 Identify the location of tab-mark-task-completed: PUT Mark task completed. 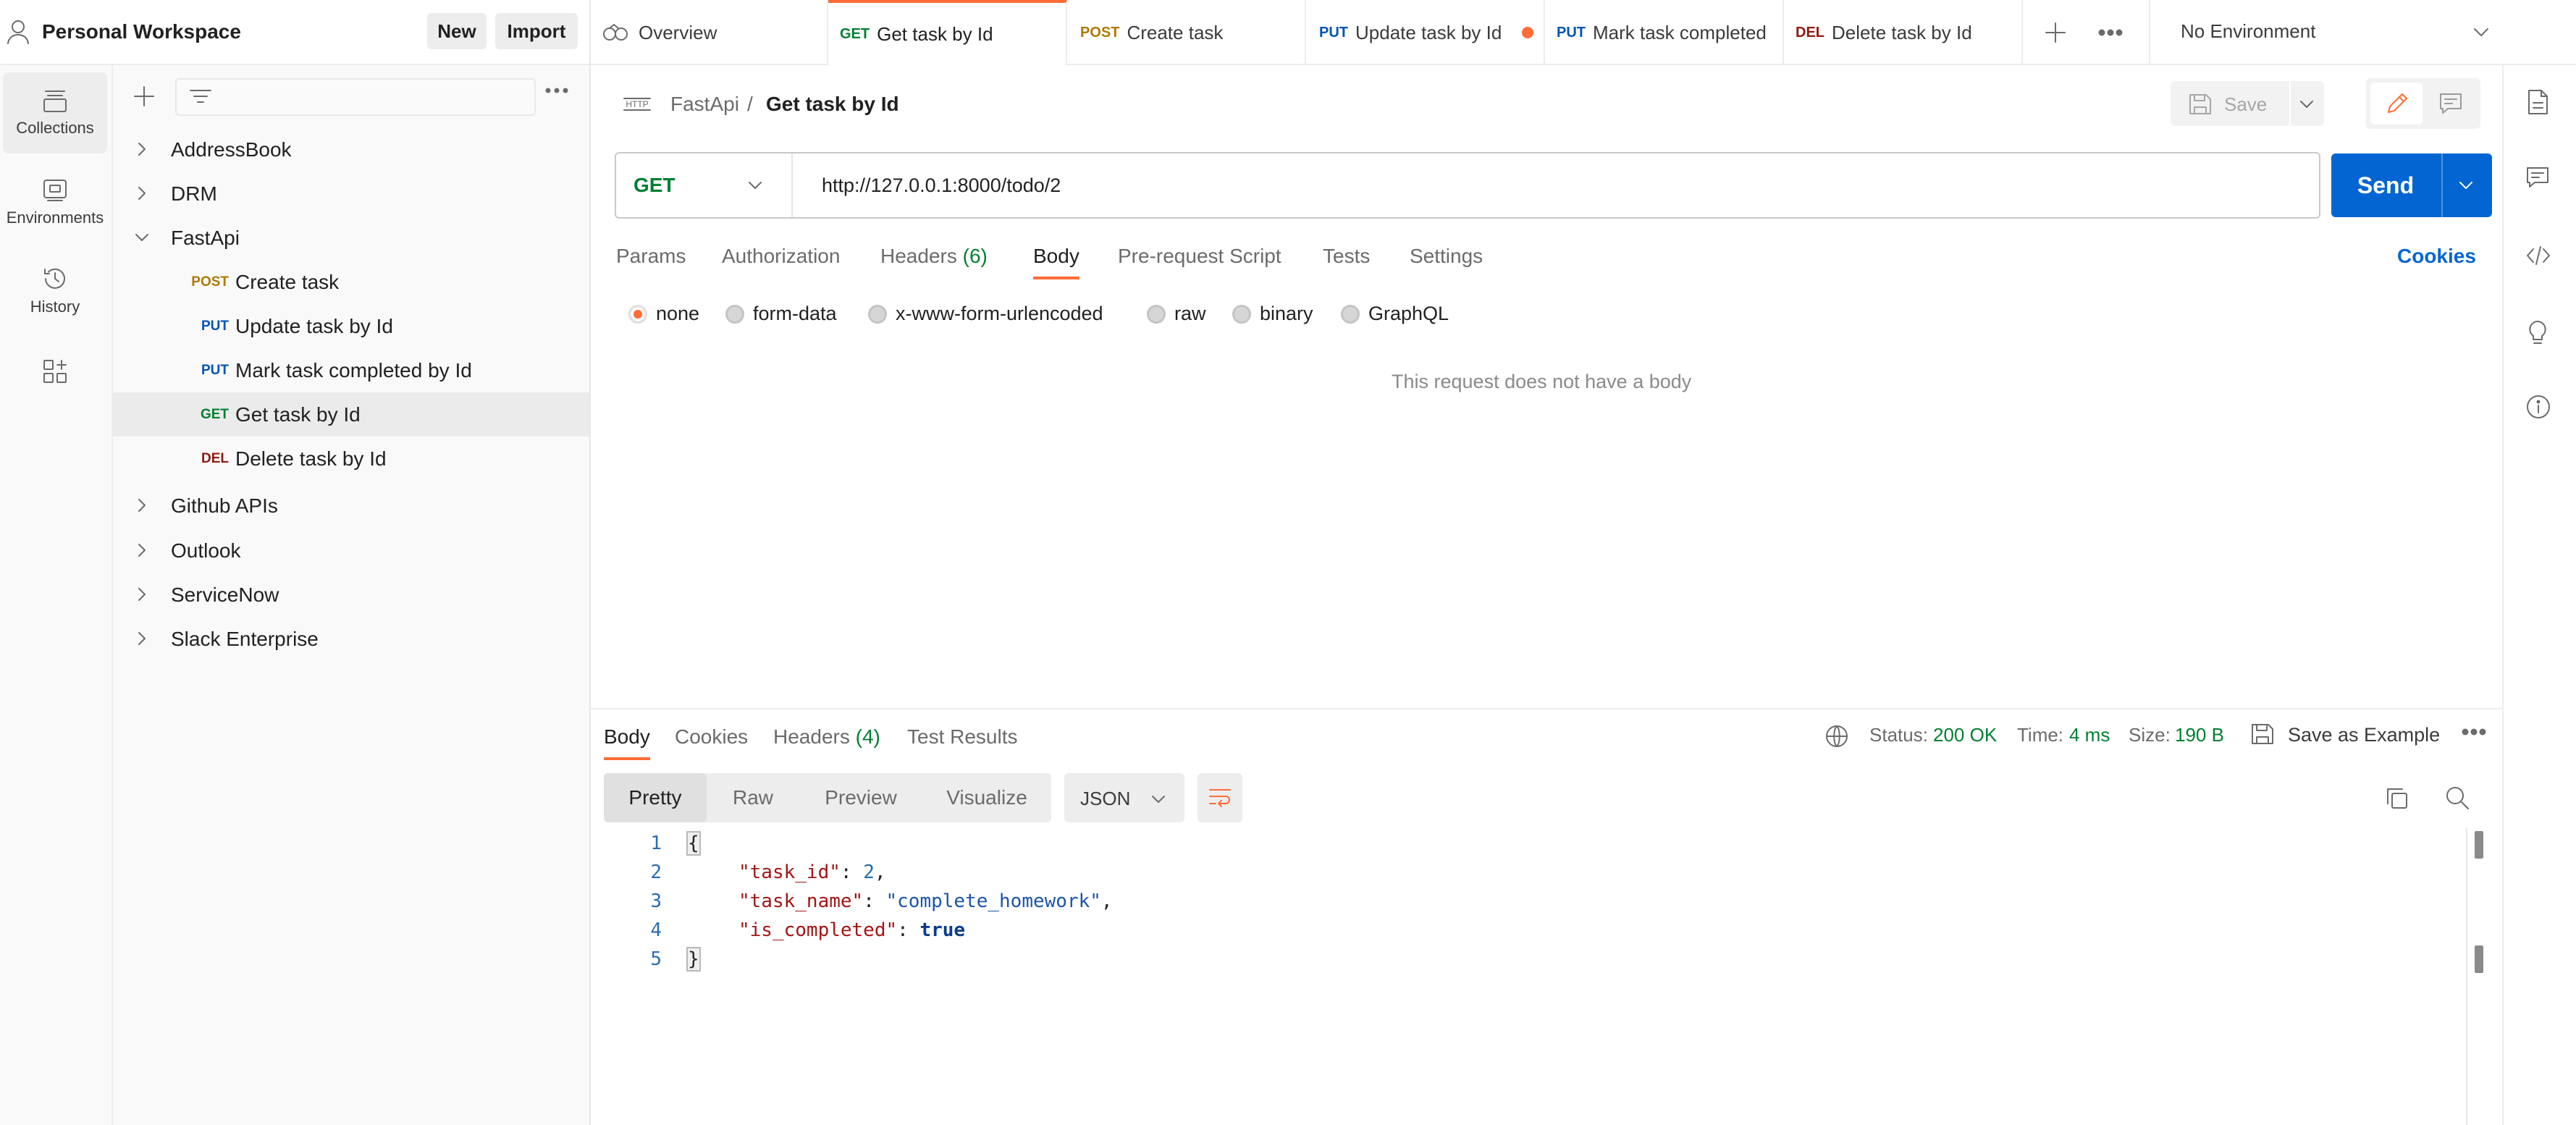
(1664, 32).